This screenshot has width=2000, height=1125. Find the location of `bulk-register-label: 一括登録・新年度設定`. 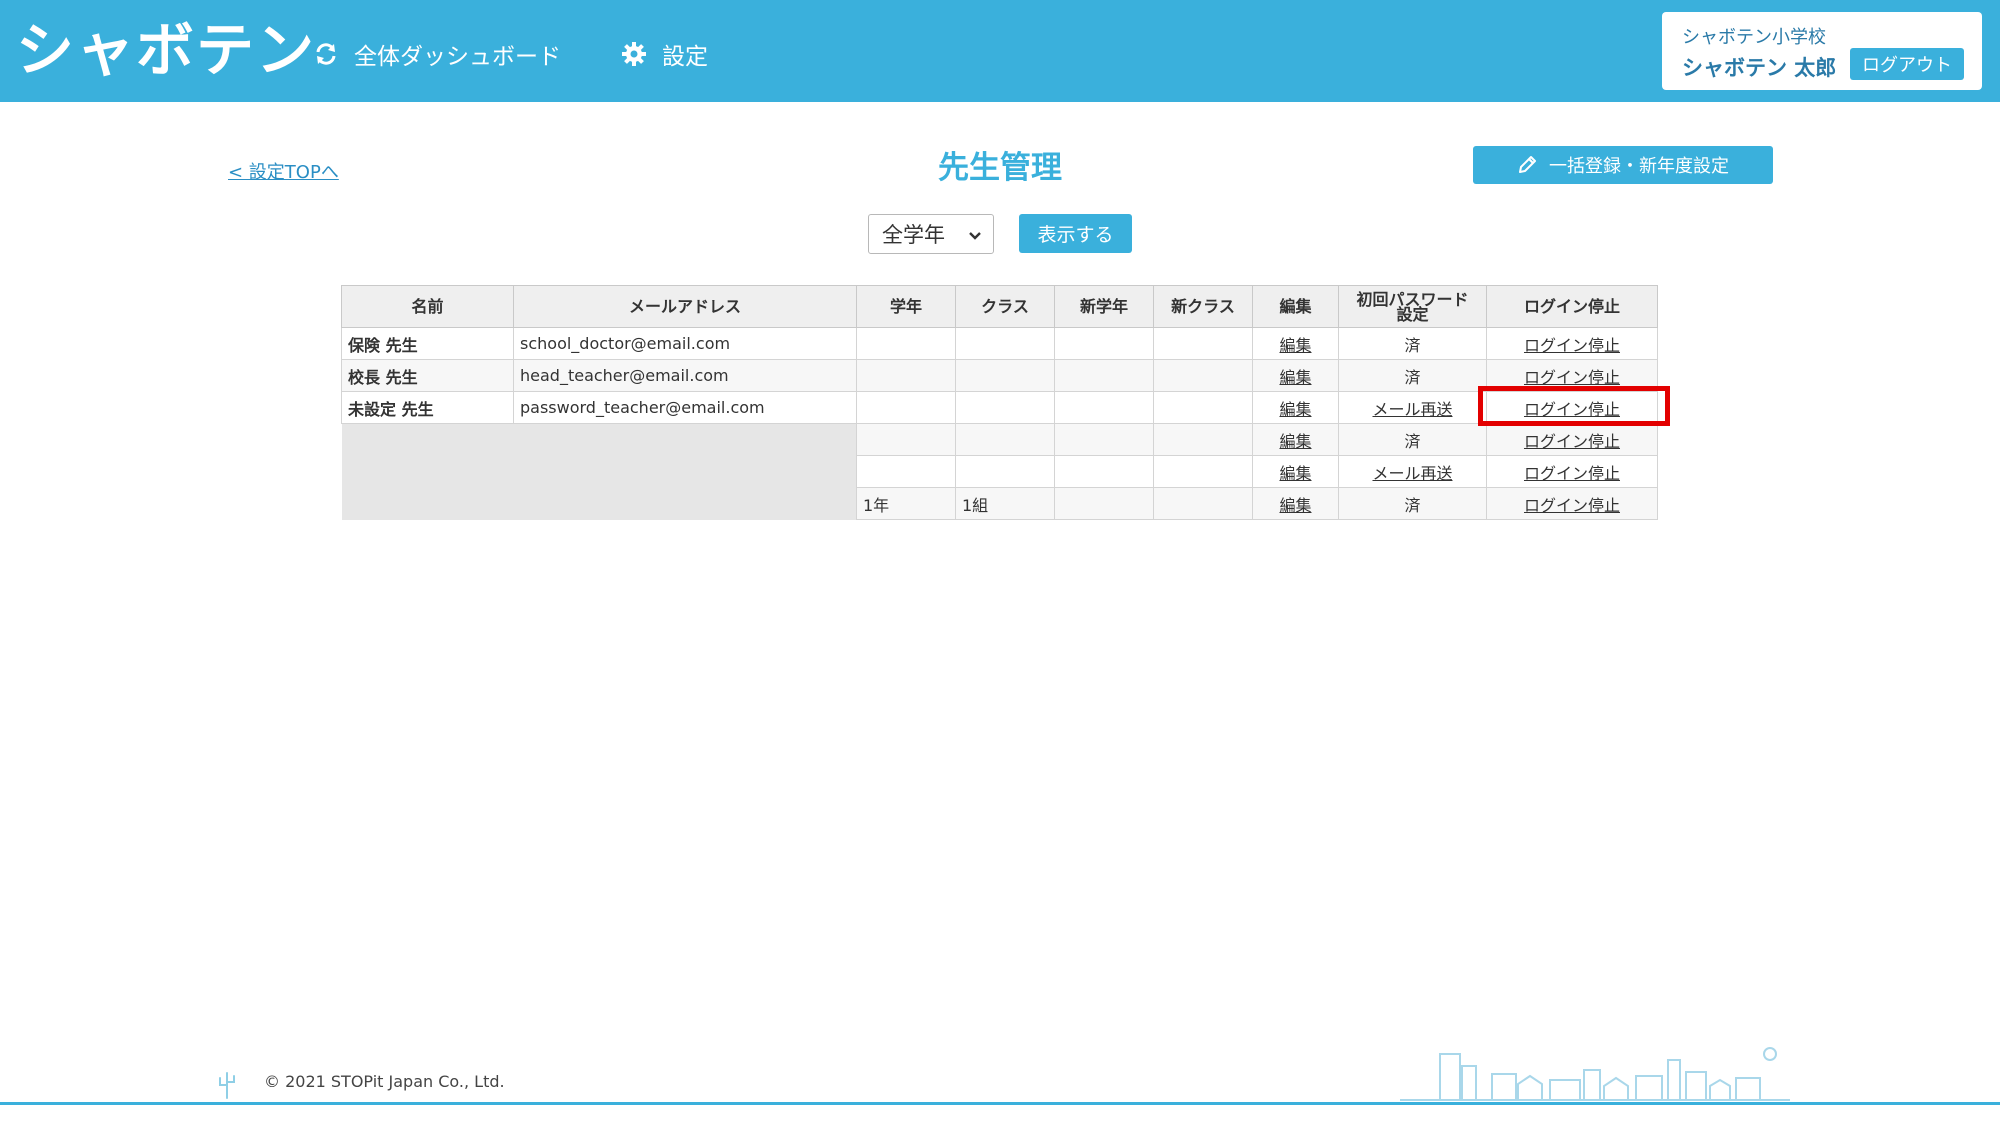

bulk-register-label: 一括登録・新年度設定 is located at coordinates (1639, 166).